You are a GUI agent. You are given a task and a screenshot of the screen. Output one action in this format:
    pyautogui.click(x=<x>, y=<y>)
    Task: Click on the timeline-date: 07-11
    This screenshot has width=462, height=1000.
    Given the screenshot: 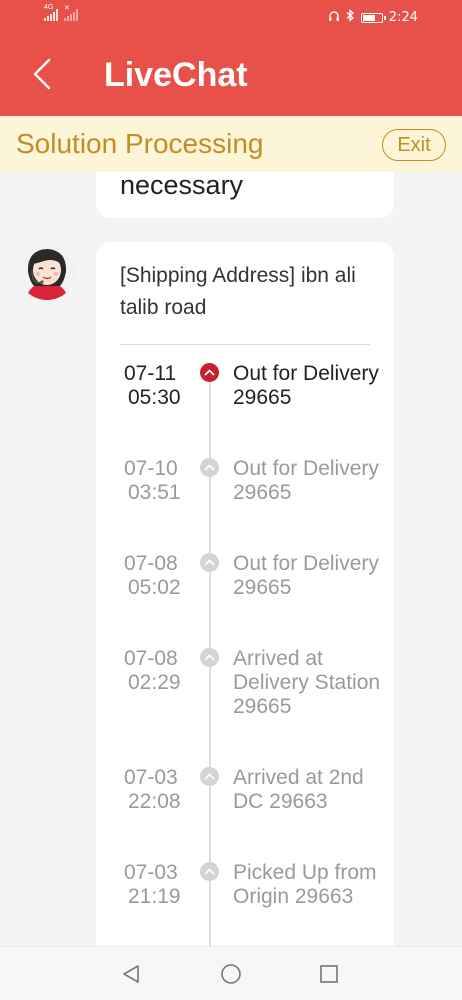 What is the action you would take?
    pyautogui.click(x=150, y=373)
    